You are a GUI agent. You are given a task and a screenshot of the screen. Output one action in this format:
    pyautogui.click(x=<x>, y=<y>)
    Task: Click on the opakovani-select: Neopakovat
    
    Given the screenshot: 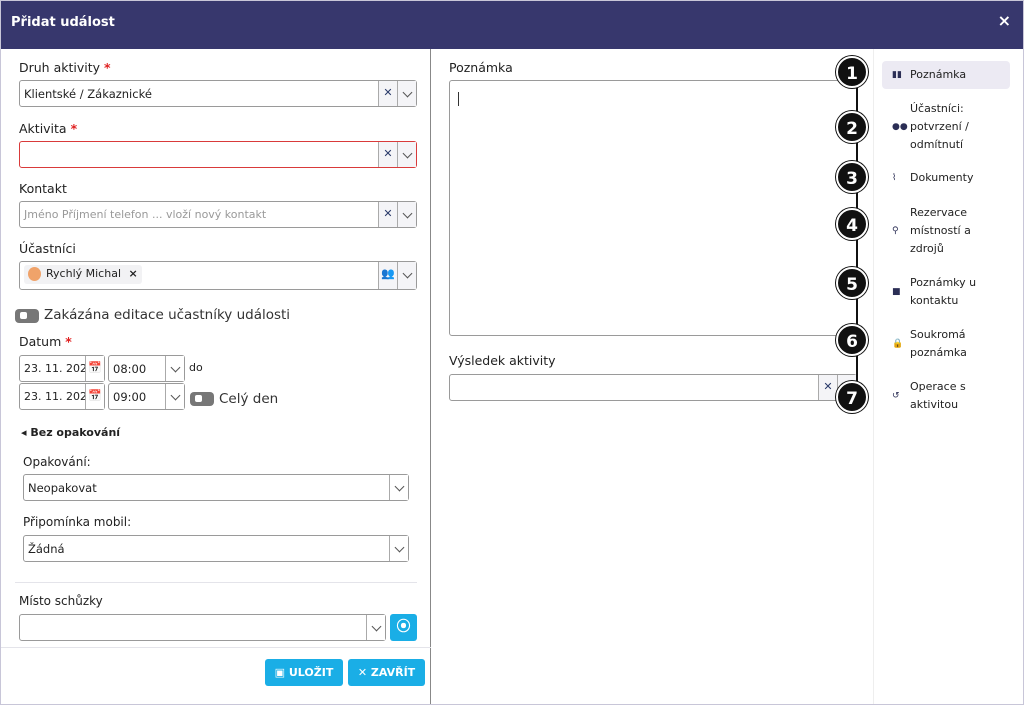 What is the action you would take?
    pyautogui.click(x=216, y=487)
    